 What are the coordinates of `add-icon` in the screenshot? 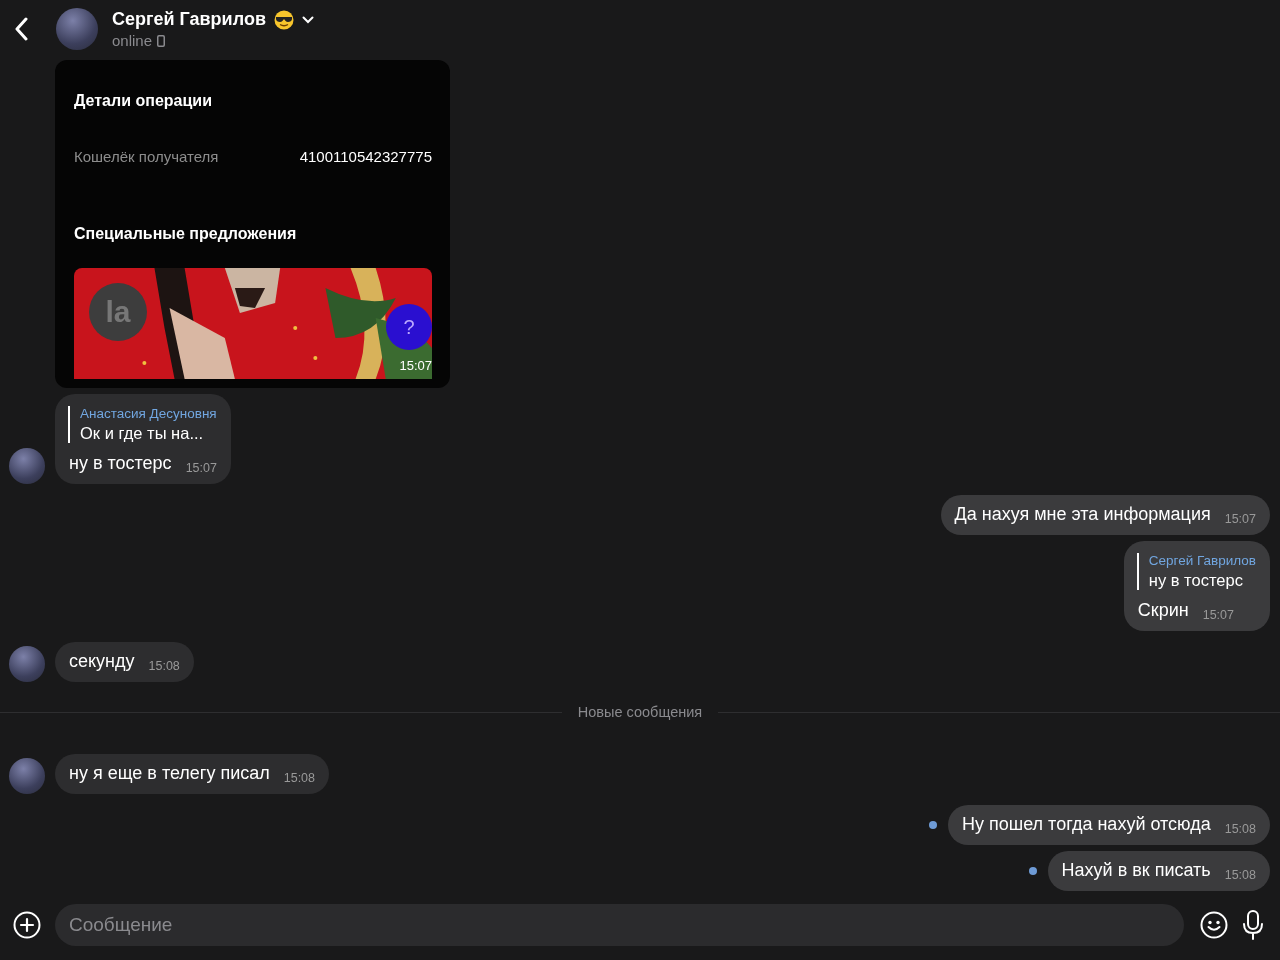 It's located at (27, 925).